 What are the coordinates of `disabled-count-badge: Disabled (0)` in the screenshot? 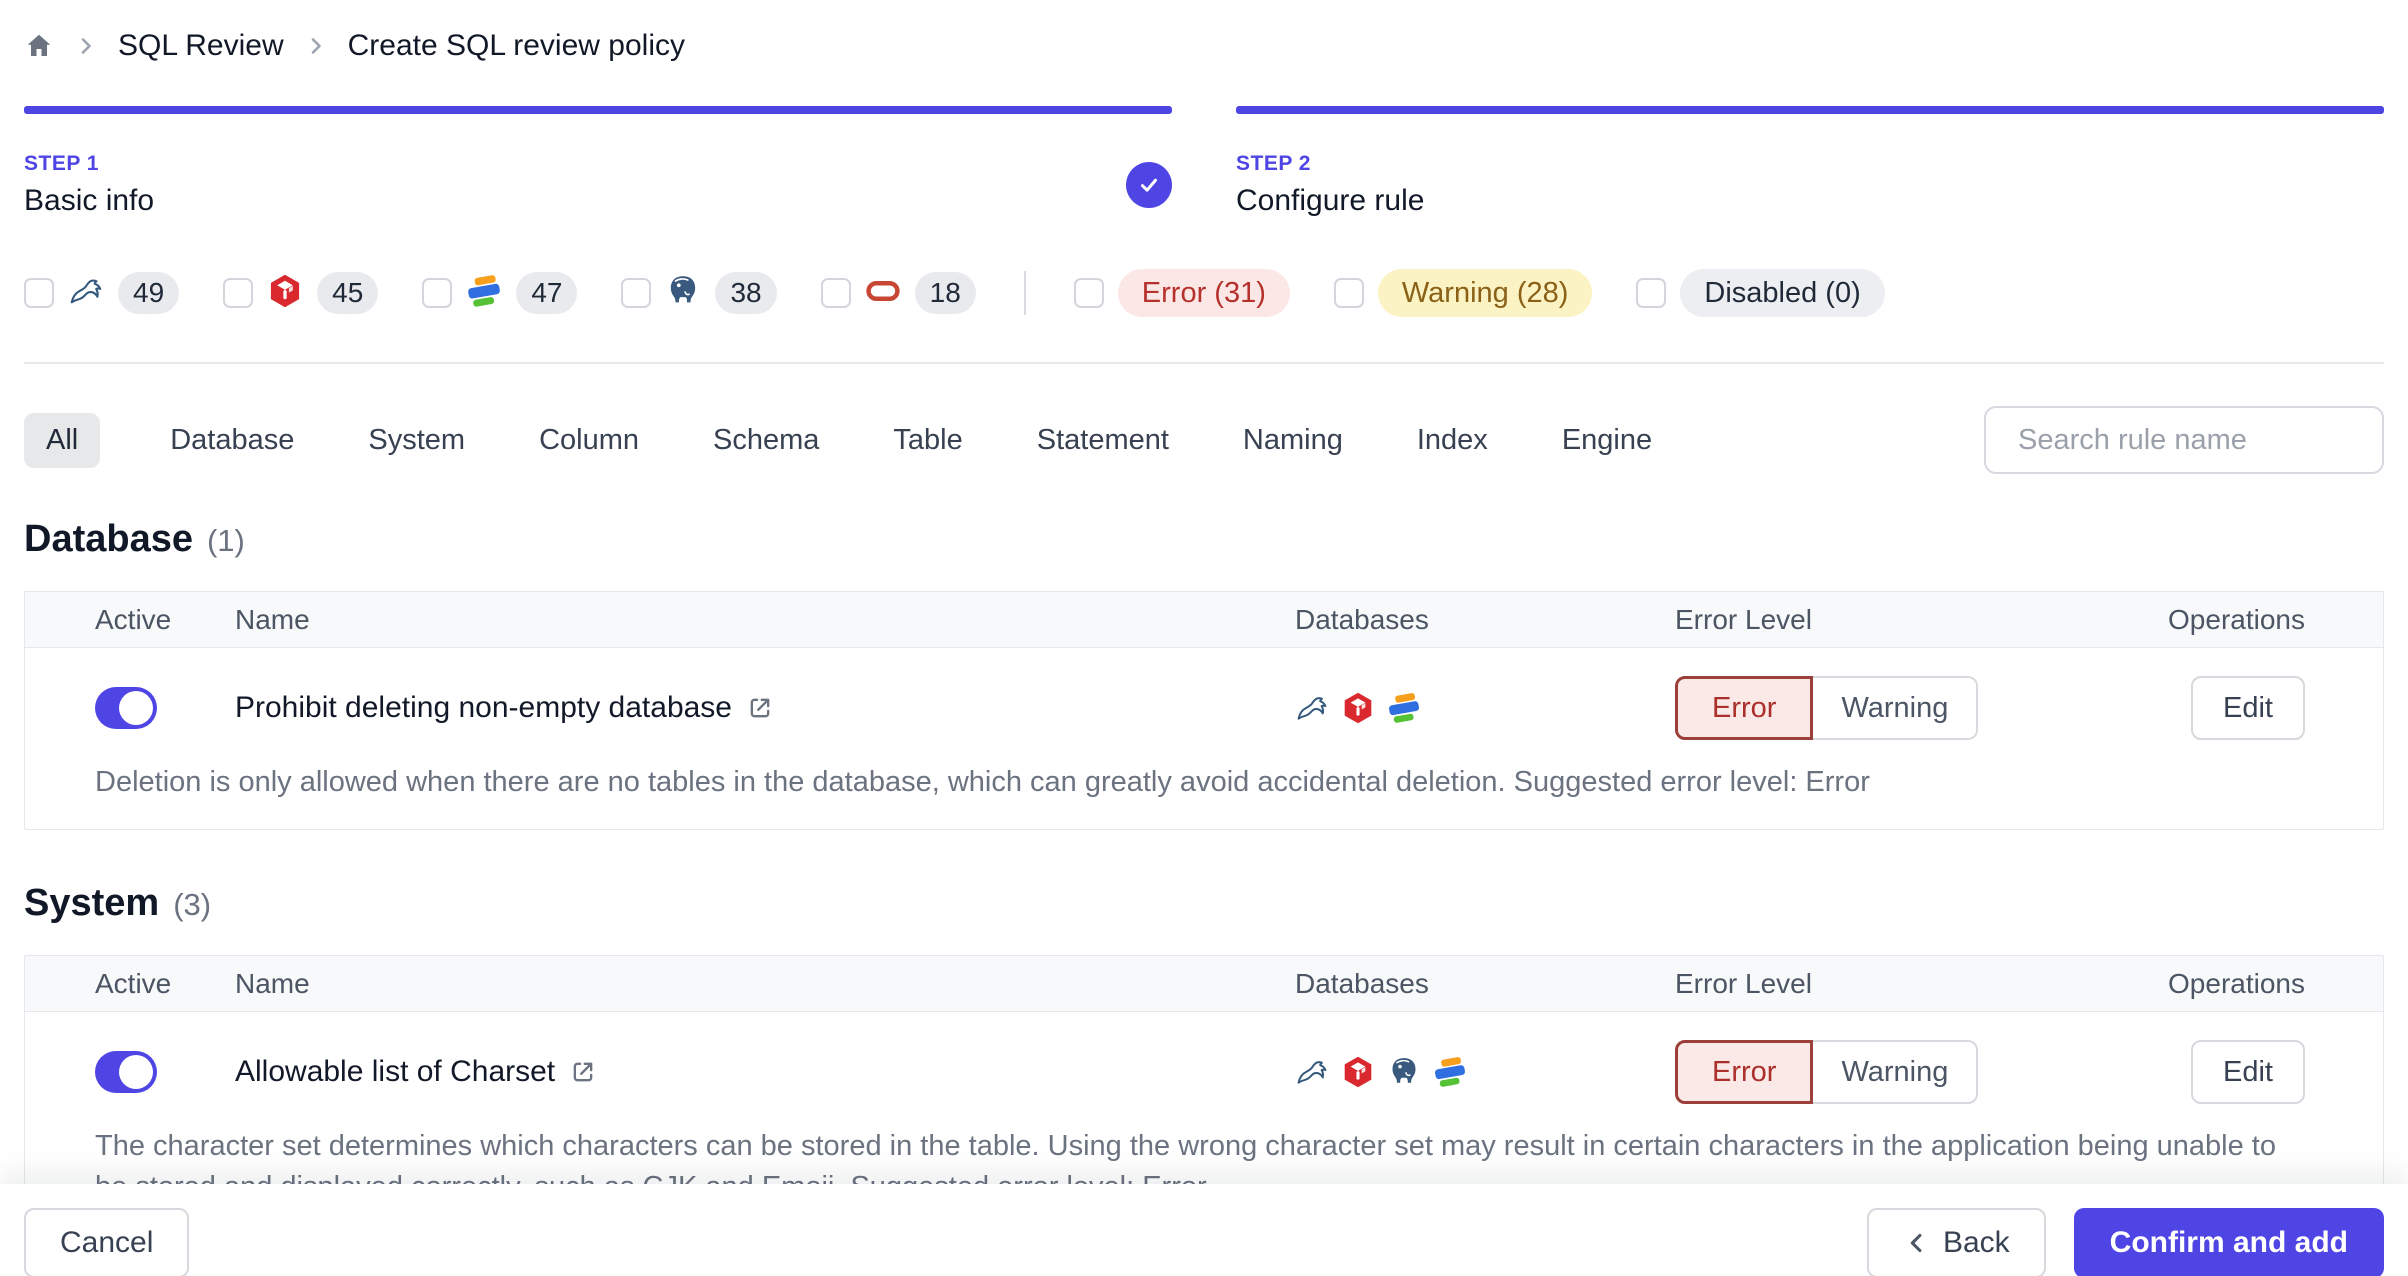 It's located at (1782, 293).